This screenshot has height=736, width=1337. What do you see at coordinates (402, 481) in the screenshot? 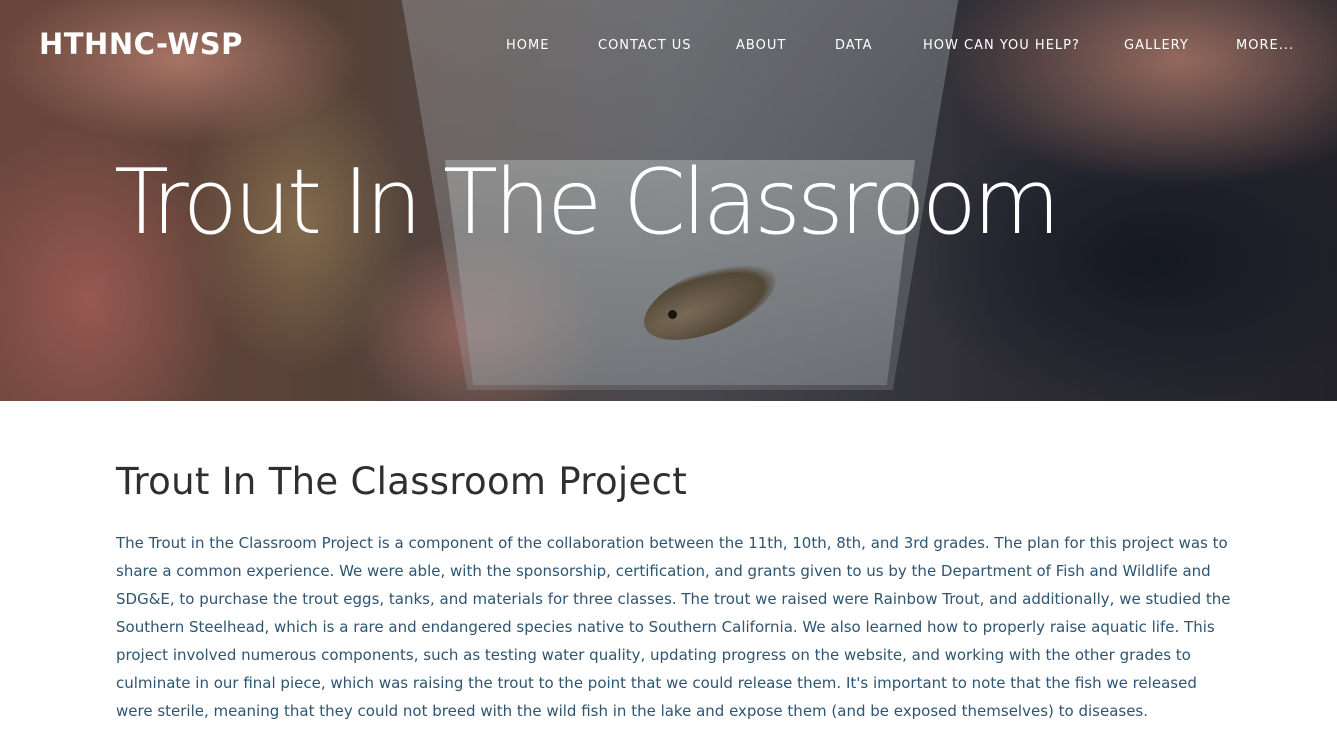
I see `section-title: Trout In The Classroom Project` at bounding box center [402, 481].